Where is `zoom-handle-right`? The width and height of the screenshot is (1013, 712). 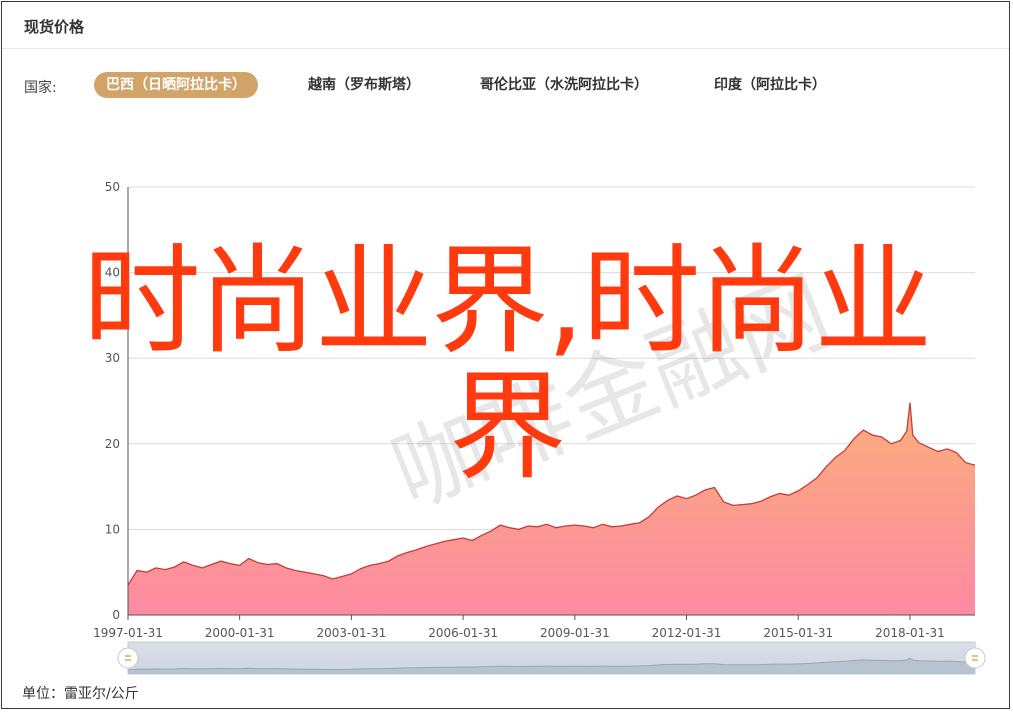
zoom-handle-right is located at coordinates (975, 658).